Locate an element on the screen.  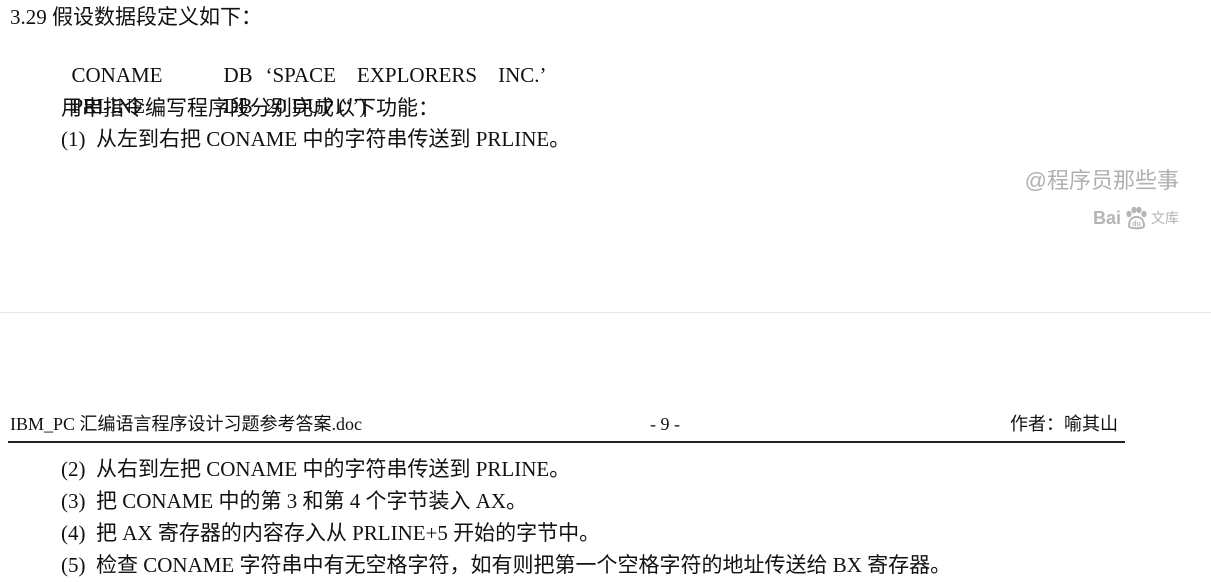
header-rule is located at coordinates (566, 442).